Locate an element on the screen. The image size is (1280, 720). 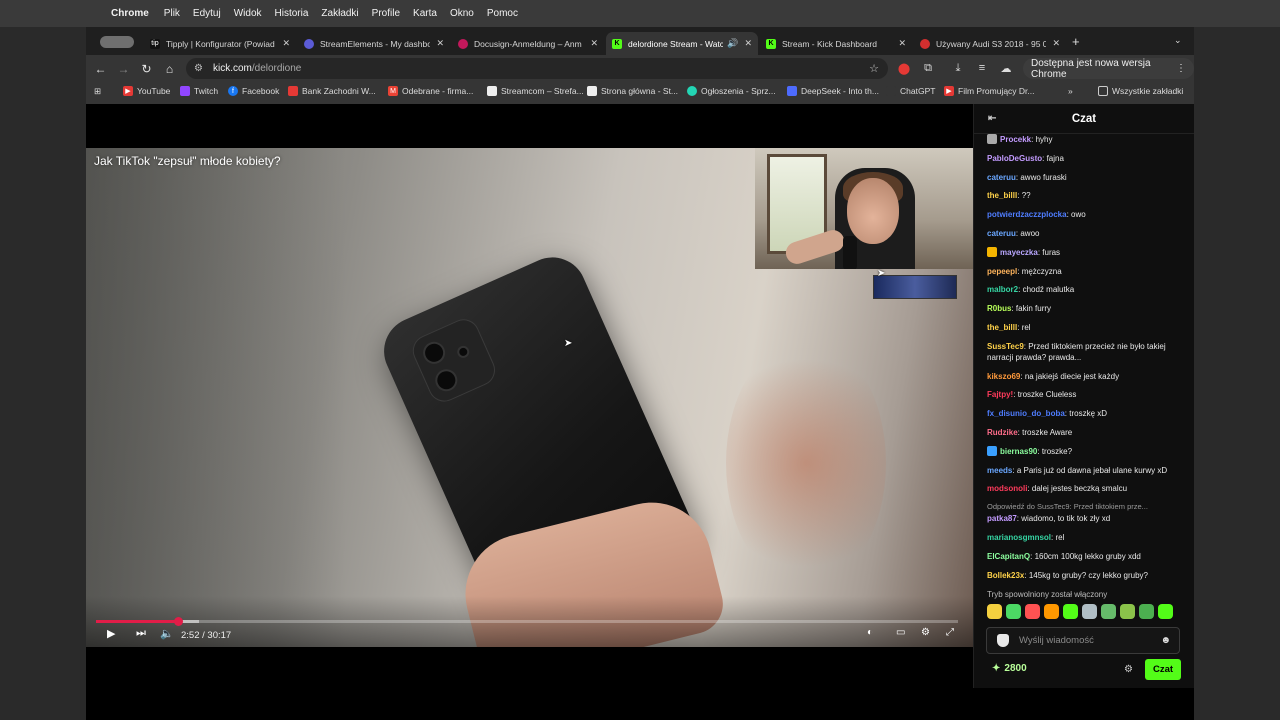
chat-username: Procekk is located at coordinates (1015, 139).